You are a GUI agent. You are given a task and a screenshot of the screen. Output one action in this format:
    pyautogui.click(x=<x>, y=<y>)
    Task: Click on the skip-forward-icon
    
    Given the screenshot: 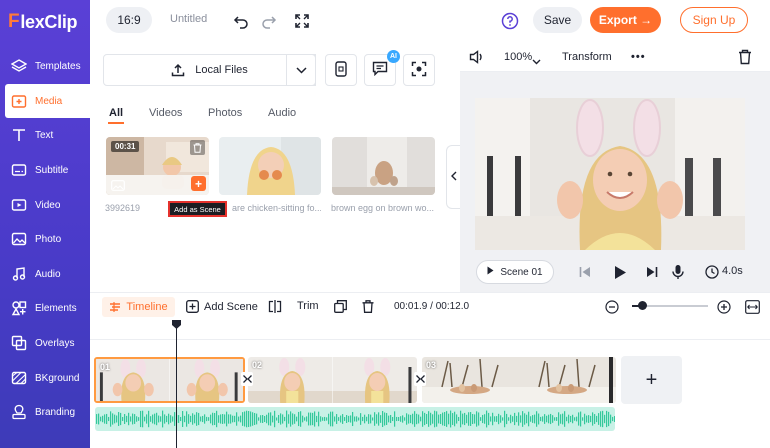 What is the action you would take?
    pyautogui.click(x=652, y=272)
    